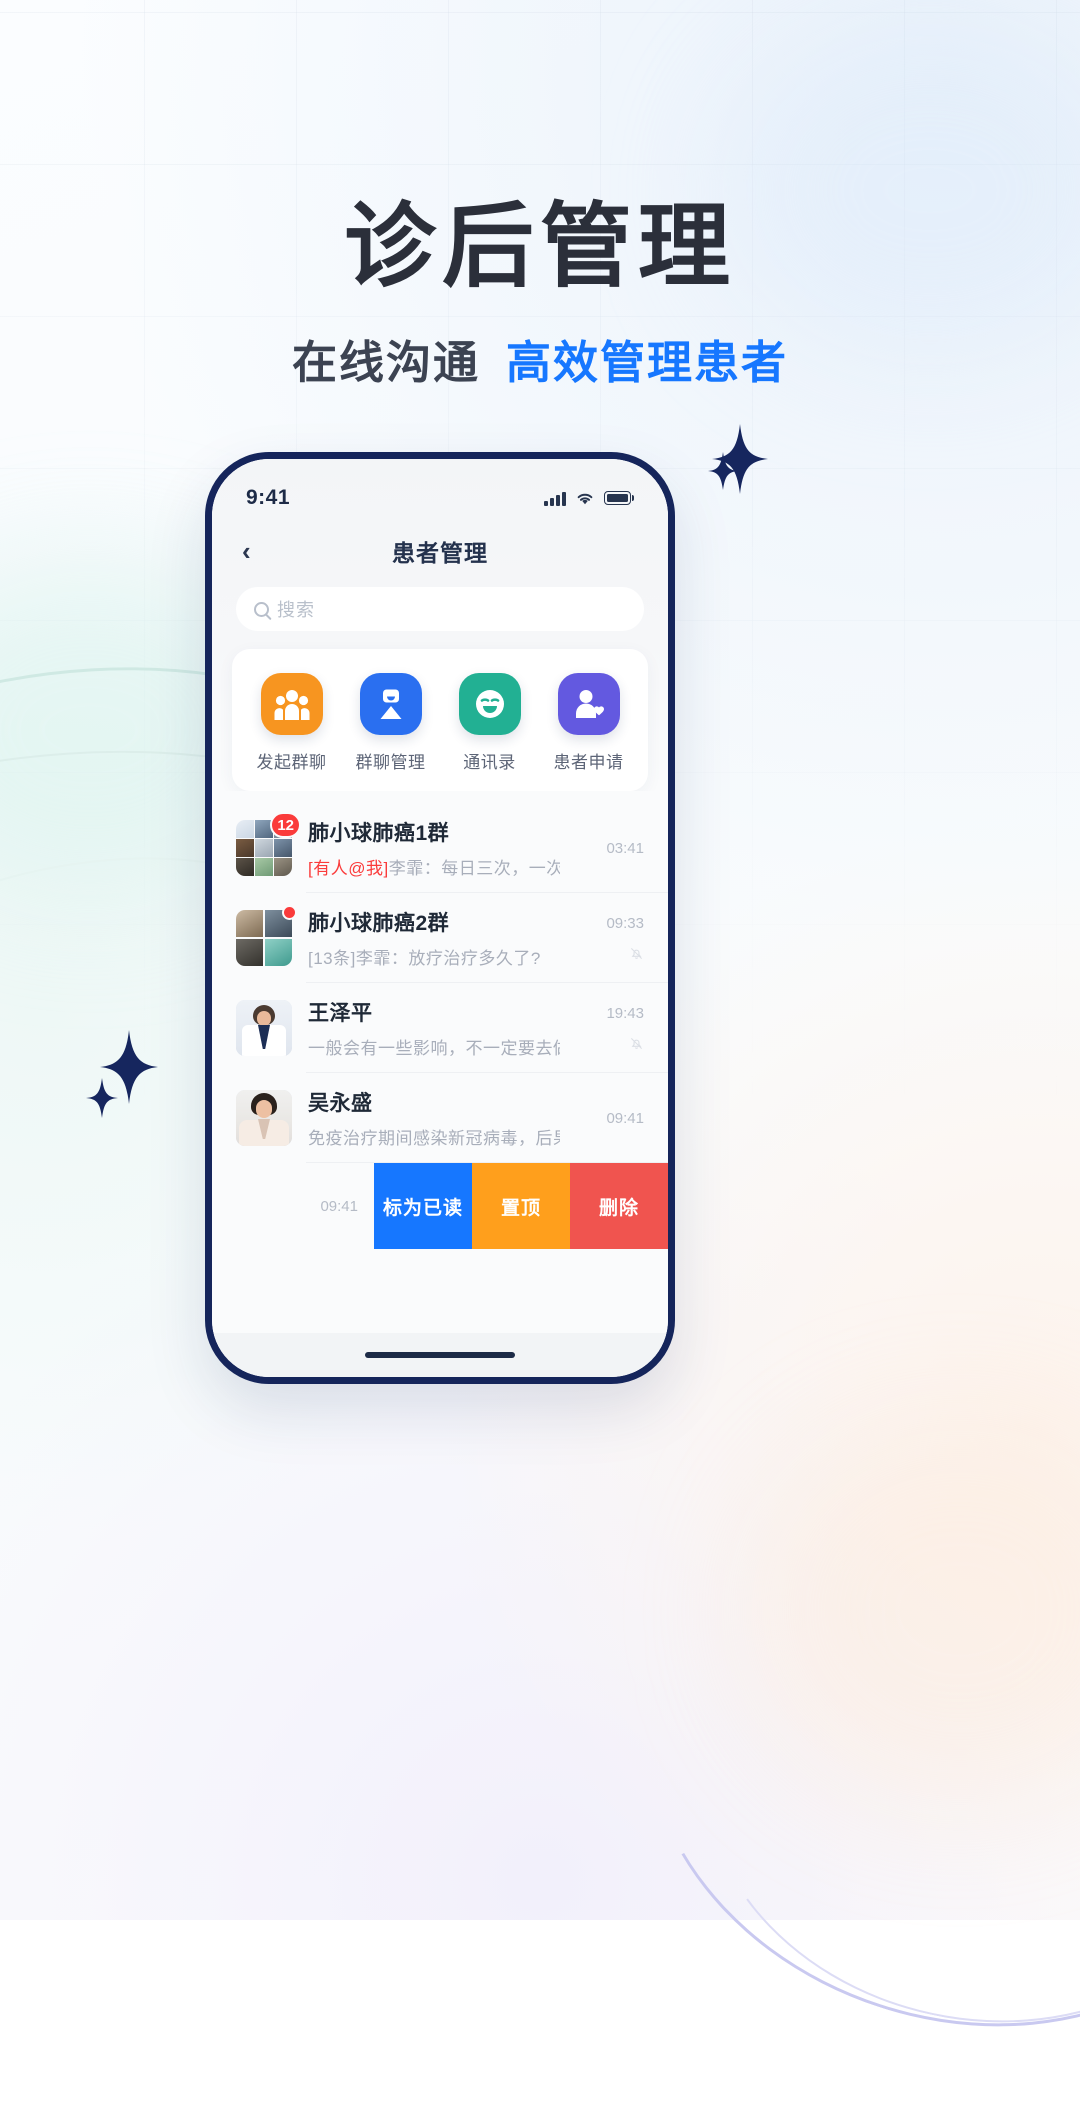 Image resolution: width=1080 pixels, height=2106 pixels. What do you see at coordinates (440, 720) in the screenshot?
I see `quick-actions-card: 发起群聊 群聊管理 通讯录 患者申请` at bounding box center [440, 720].